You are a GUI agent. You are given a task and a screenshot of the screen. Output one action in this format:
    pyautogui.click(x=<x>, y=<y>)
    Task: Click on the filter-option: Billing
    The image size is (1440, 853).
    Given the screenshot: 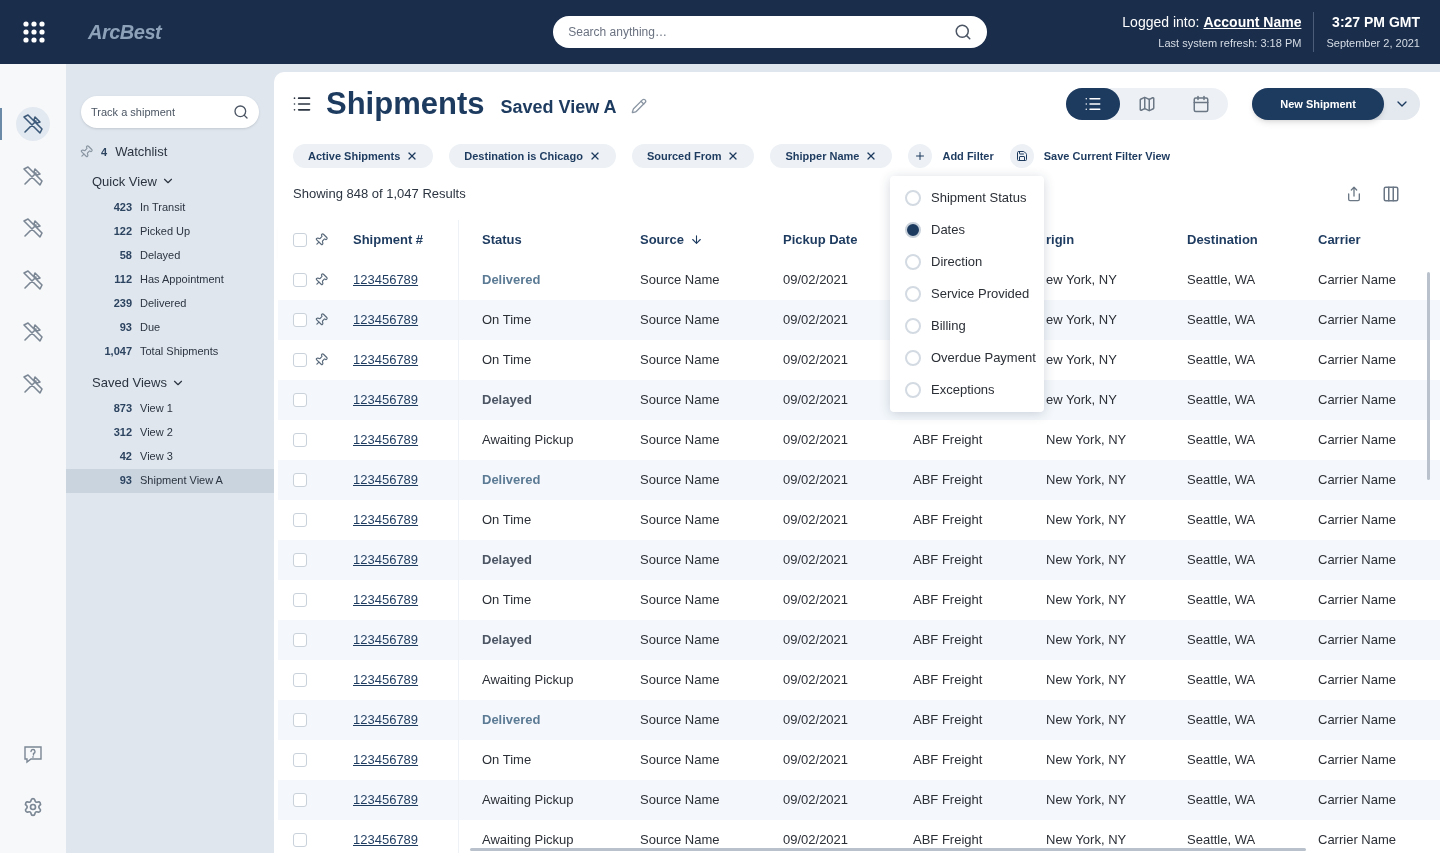 What is the action you would take?
    pyautogui.click(x=948, y=326)
    